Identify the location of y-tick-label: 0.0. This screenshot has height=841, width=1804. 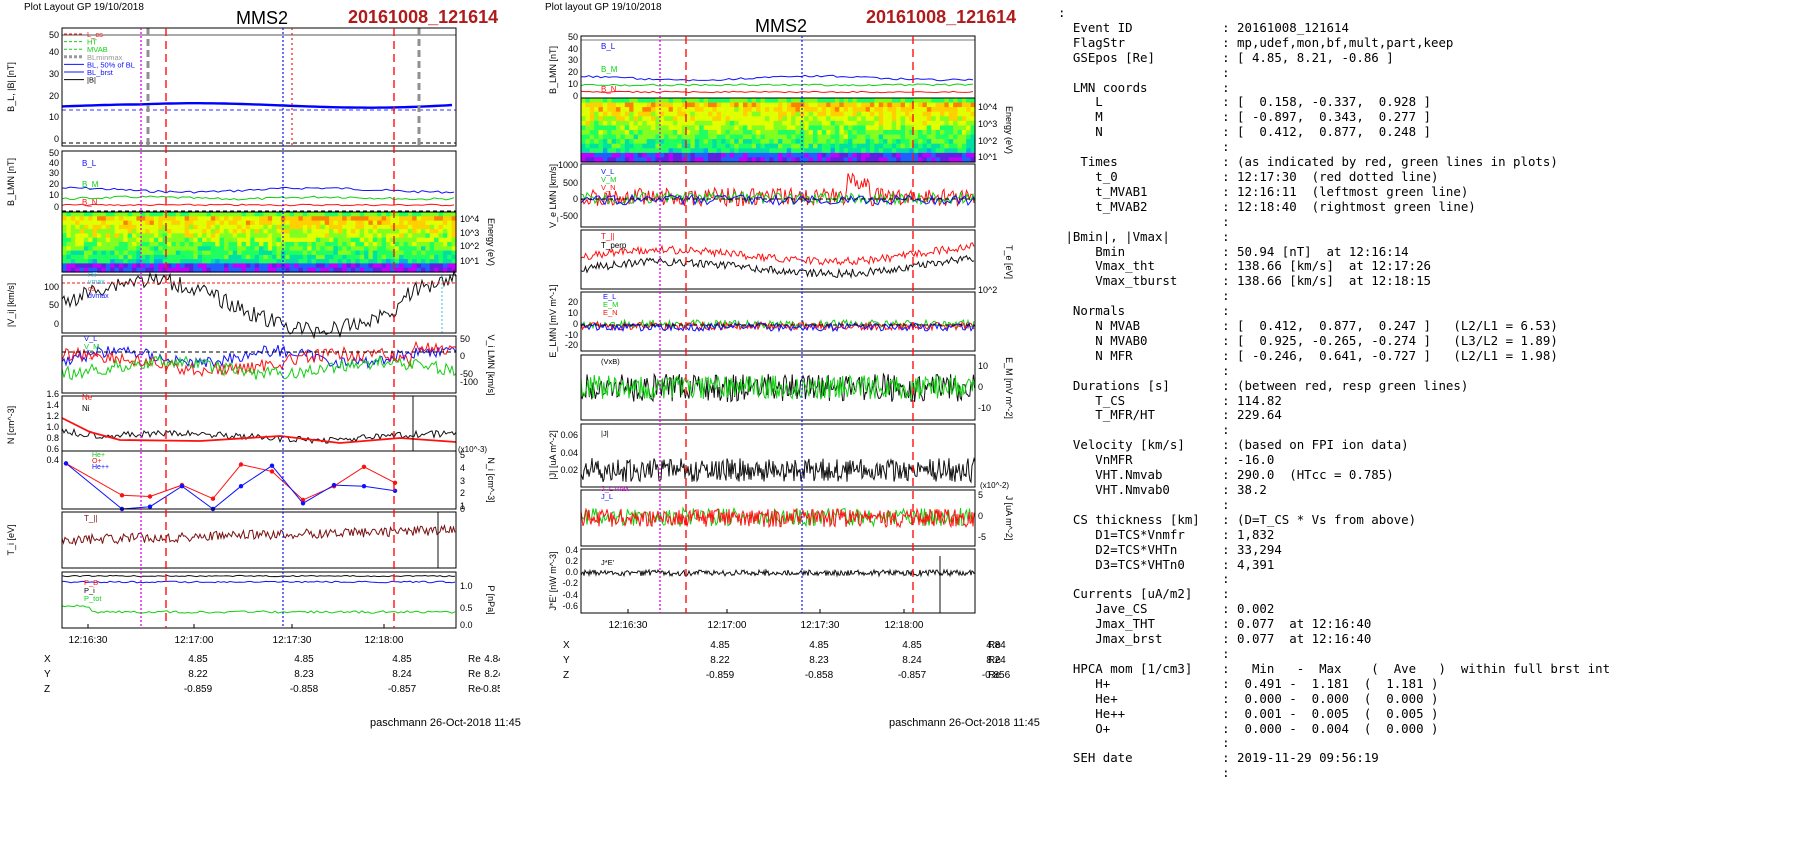
(571, 572).